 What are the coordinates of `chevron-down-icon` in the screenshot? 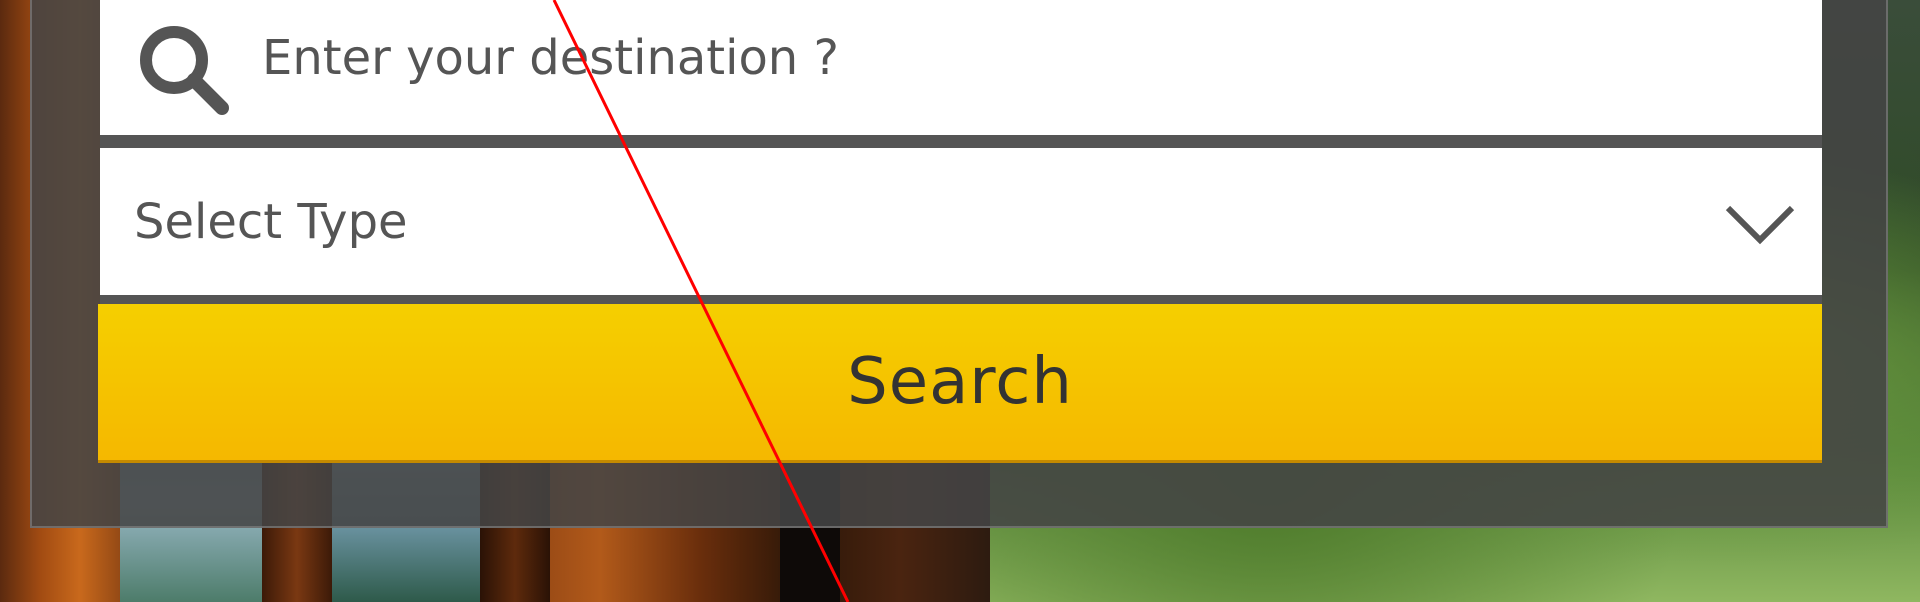 It's located at (1760, 225).